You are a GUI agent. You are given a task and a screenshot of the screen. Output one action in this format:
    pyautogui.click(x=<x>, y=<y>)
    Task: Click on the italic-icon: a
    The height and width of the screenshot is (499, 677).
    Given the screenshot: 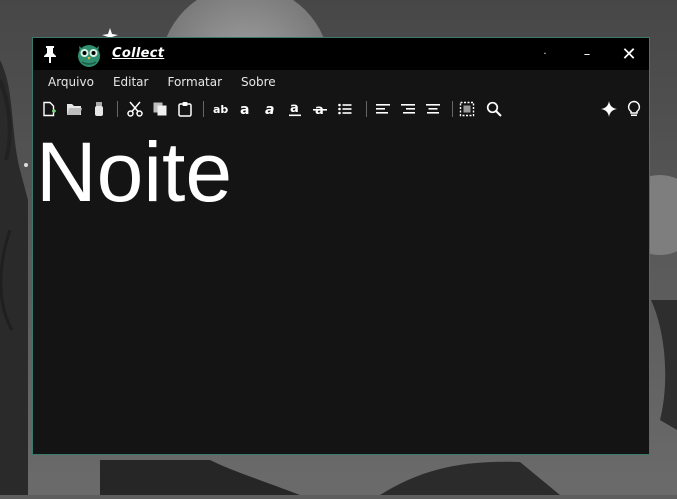 What is the action you would take?
    pyautogui.click(x=270, y=109)
    